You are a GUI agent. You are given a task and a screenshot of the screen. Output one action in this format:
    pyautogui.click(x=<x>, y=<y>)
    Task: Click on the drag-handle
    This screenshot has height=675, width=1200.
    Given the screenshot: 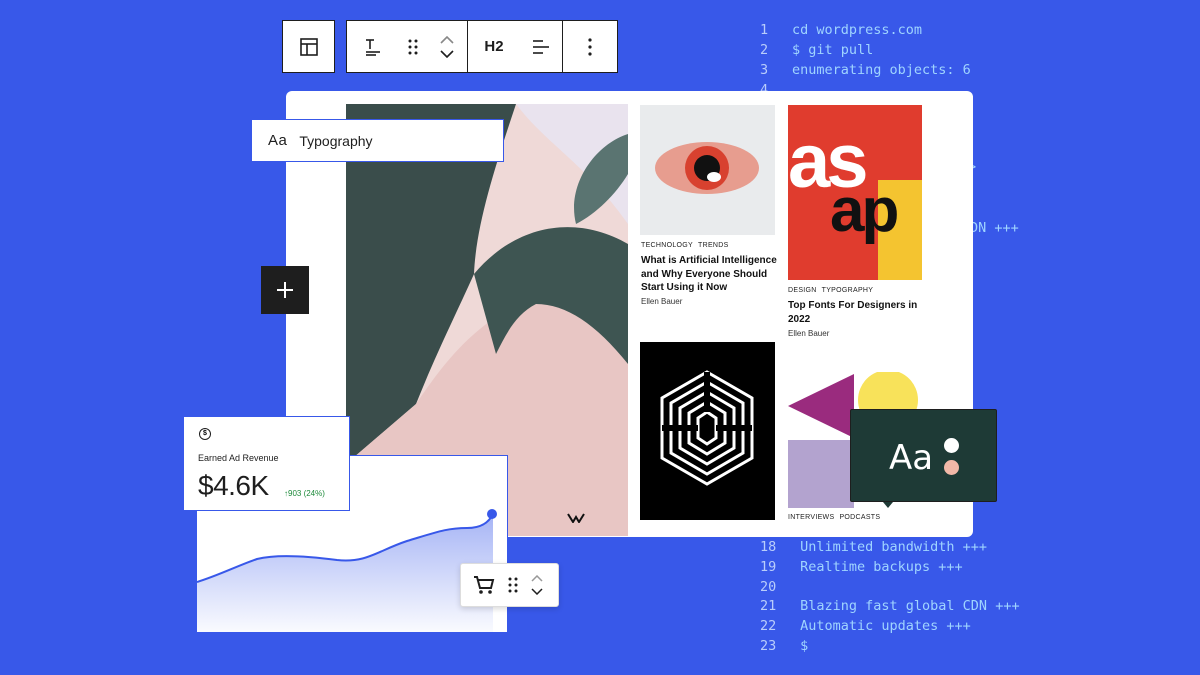 What is the action you would take?
    pyautogui.click(x=413, y=46)
    